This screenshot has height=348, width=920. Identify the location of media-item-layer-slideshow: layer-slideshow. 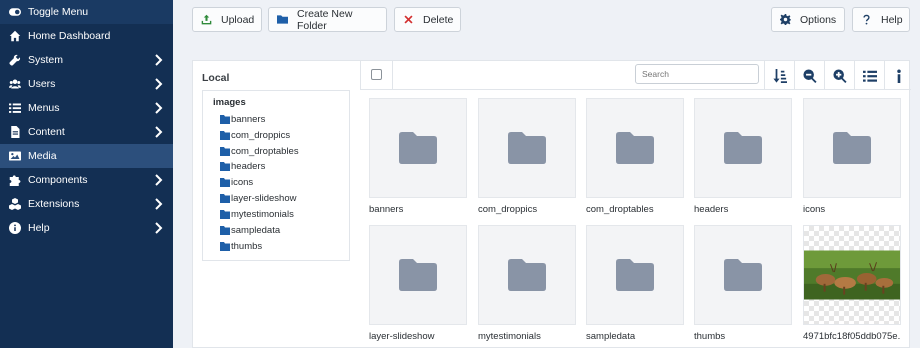
(418, 283).